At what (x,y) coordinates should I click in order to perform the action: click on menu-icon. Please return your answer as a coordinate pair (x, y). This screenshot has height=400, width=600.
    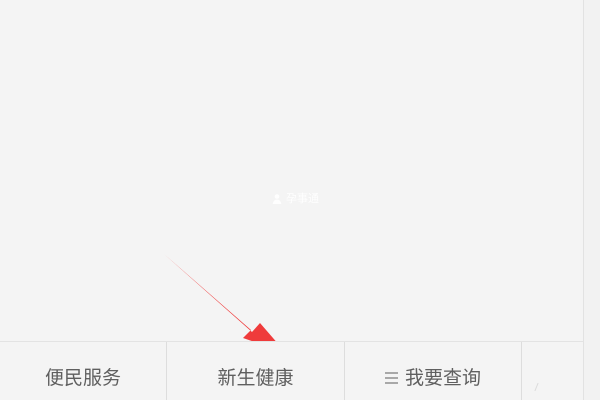
    Looking at the image, I should click on (391, 378).